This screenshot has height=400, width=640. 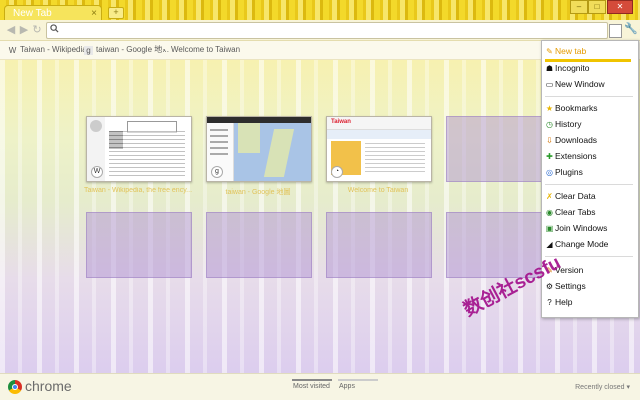 What do you see at coordinates (589, 51) in the screenshot?
I see `menu-item-new-tab: ✎ New tab` at bounding box center [589, 51].